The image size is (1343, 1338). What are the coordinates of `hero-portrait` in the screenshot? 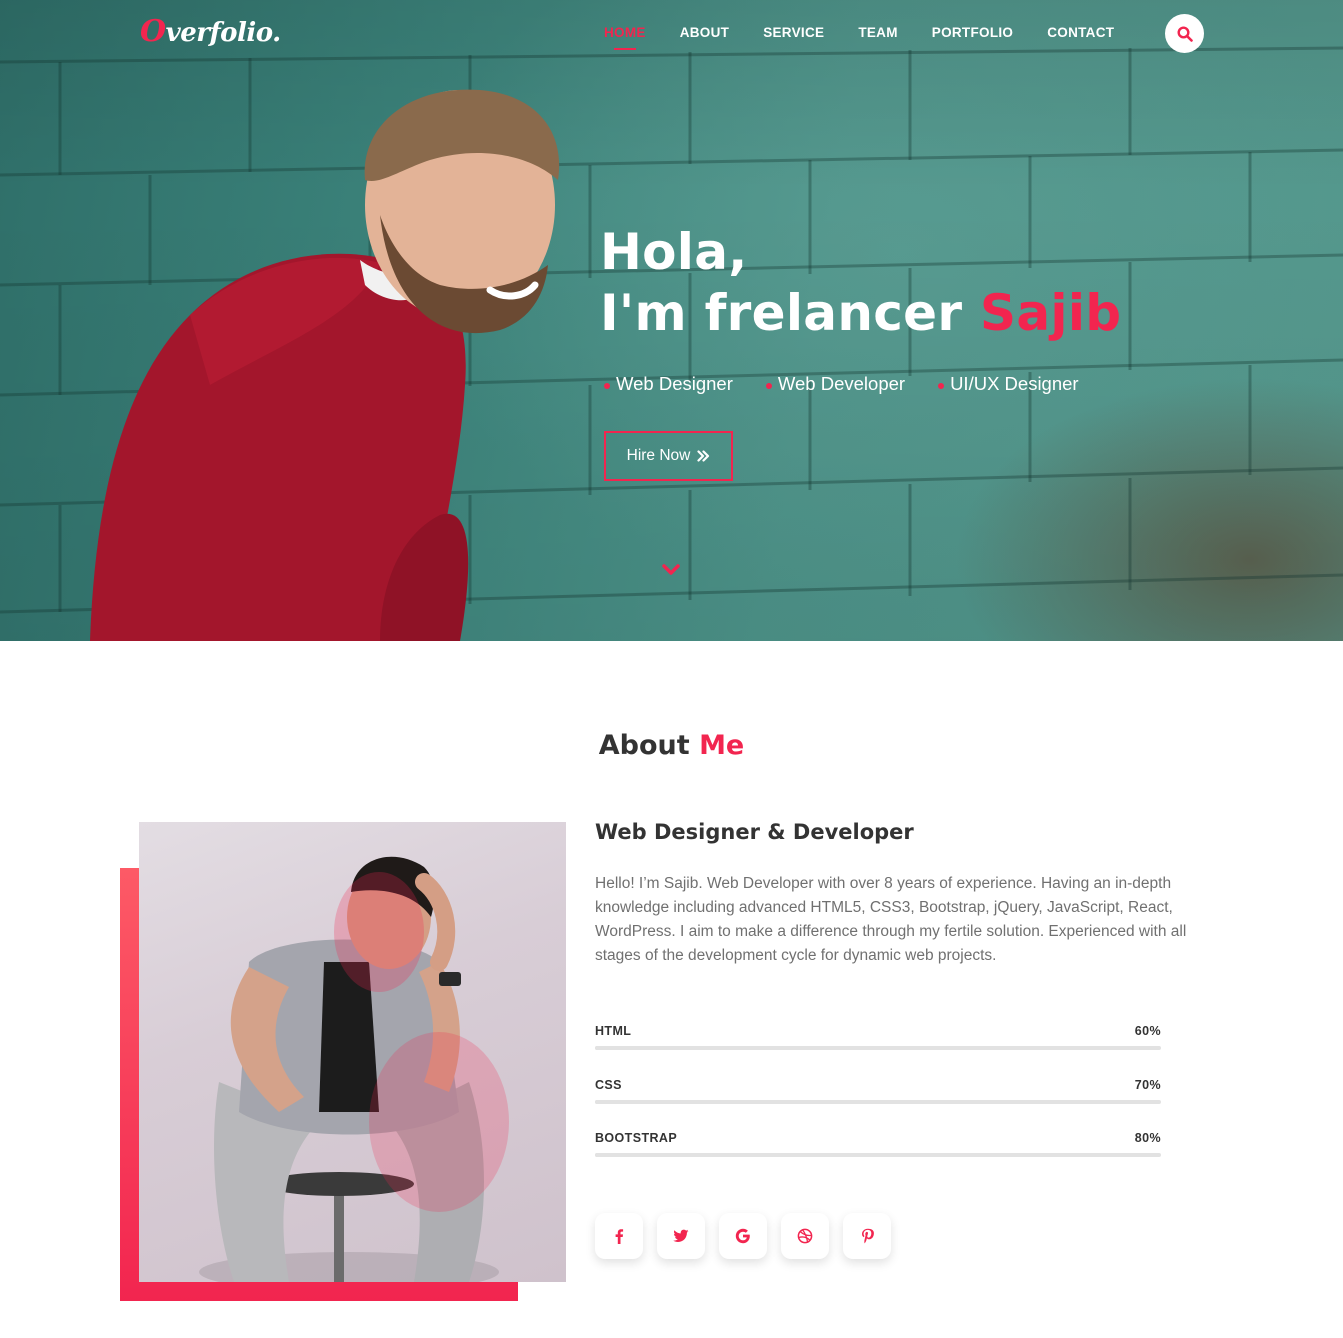 It's located at (325, 365).